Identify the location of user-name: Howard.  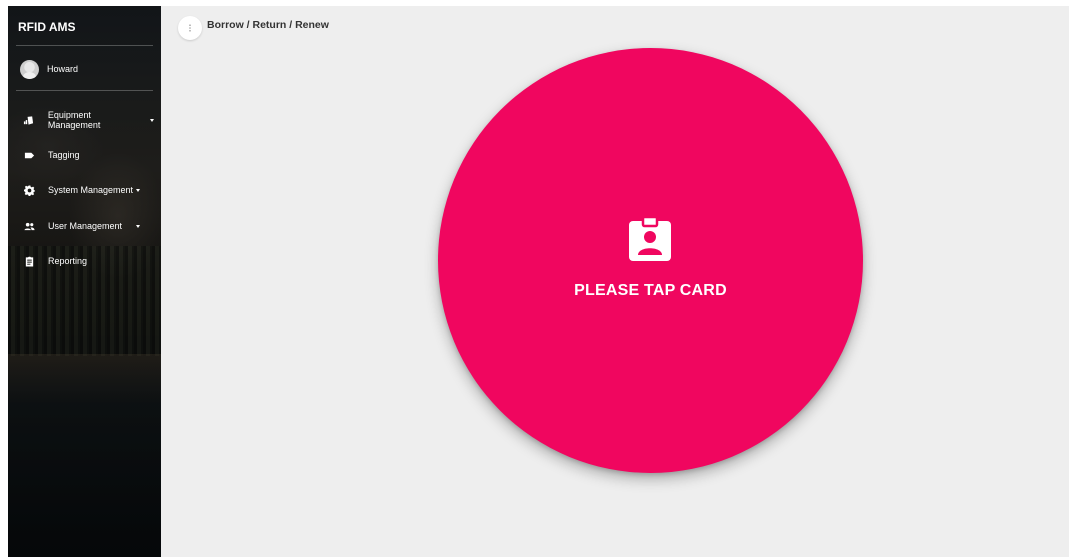
(63, 69).